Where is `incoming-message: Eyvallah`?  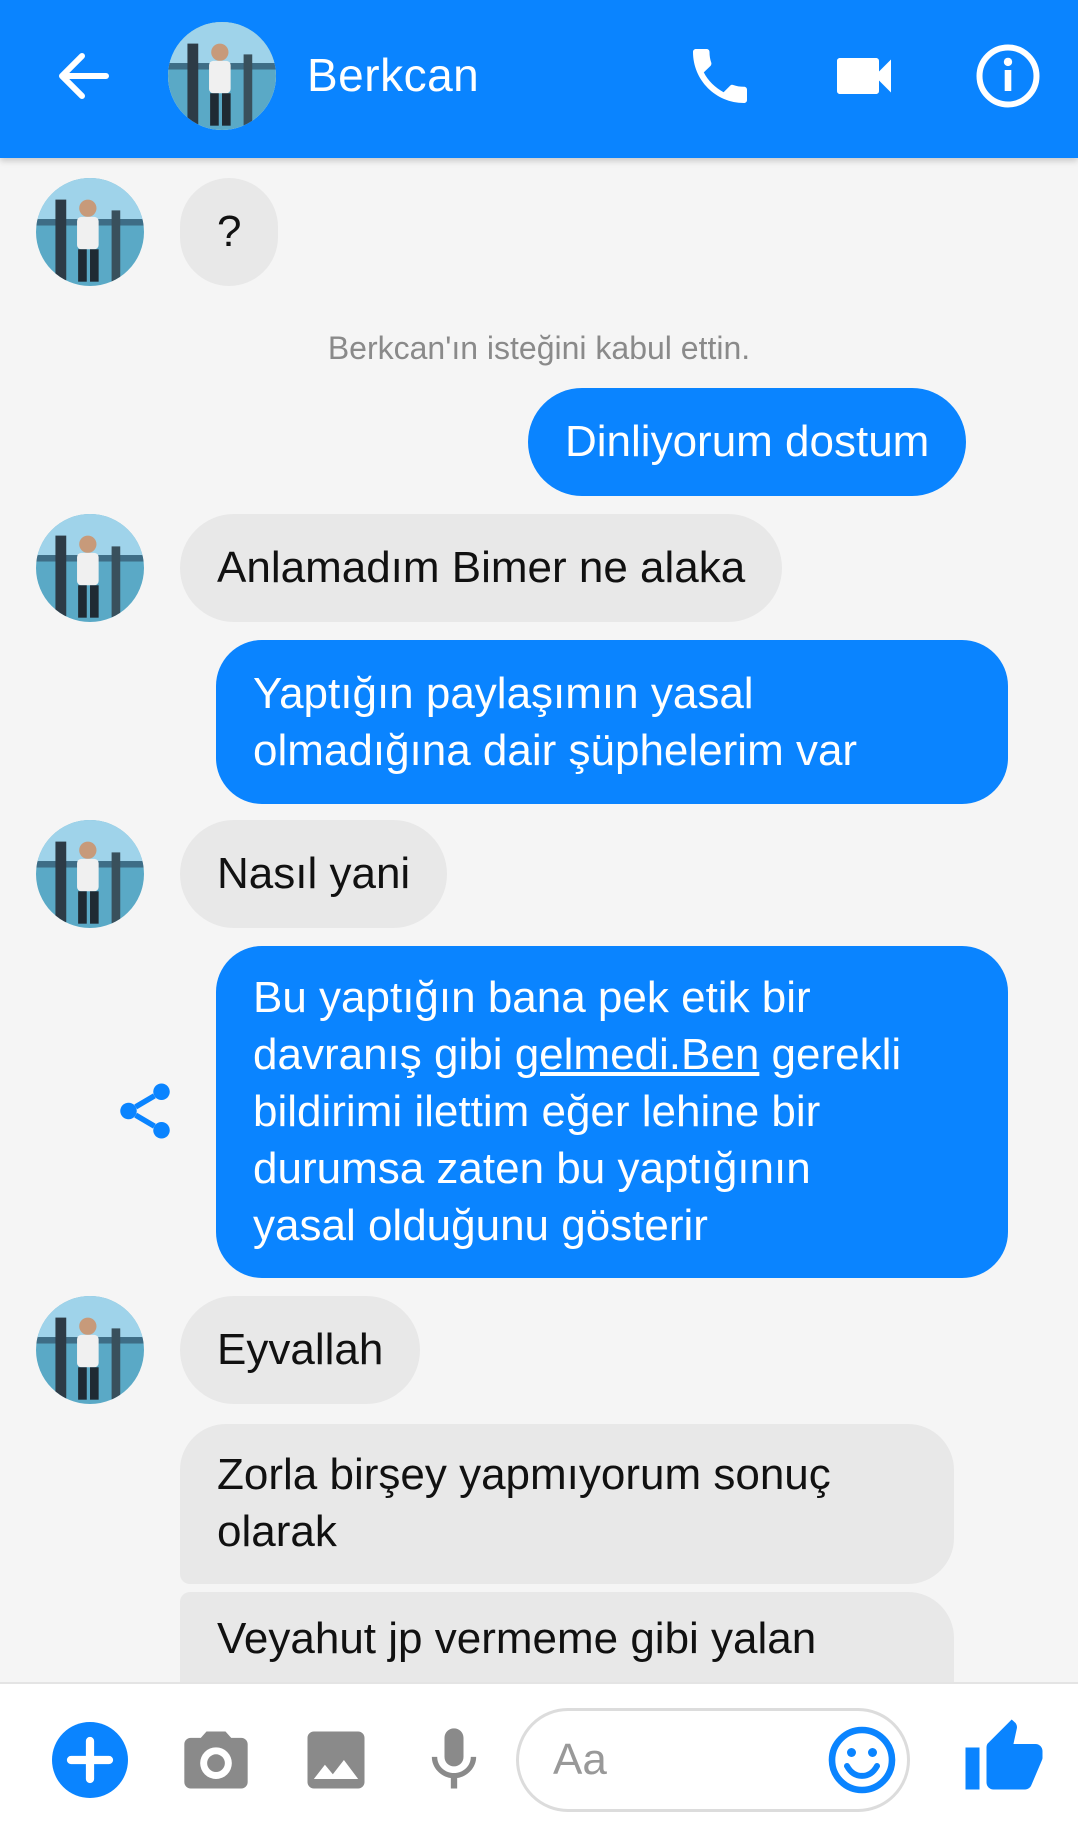 incoming-message: Eyvallah is located at coordinates (300, 1350).